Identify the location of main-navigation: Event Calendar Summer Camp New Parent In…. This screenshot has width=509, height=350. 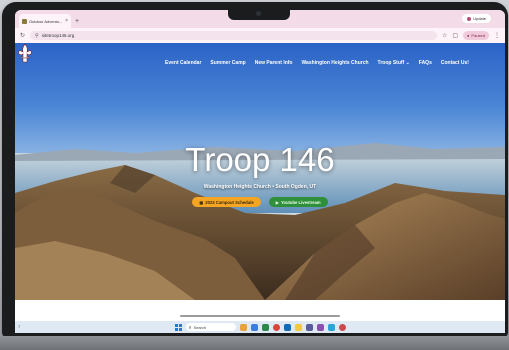
(317, 63).